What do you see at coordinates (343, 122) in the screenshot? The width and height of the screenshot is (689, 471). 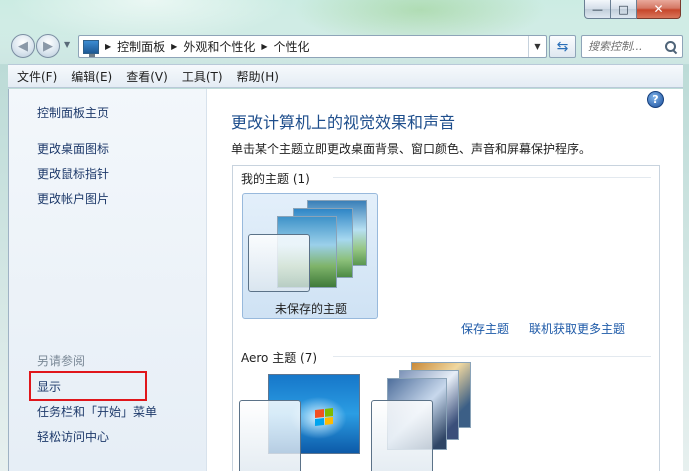 I see `page-title: 更改计算机上的视觉效果和声音` at bounding box center [343, 122].